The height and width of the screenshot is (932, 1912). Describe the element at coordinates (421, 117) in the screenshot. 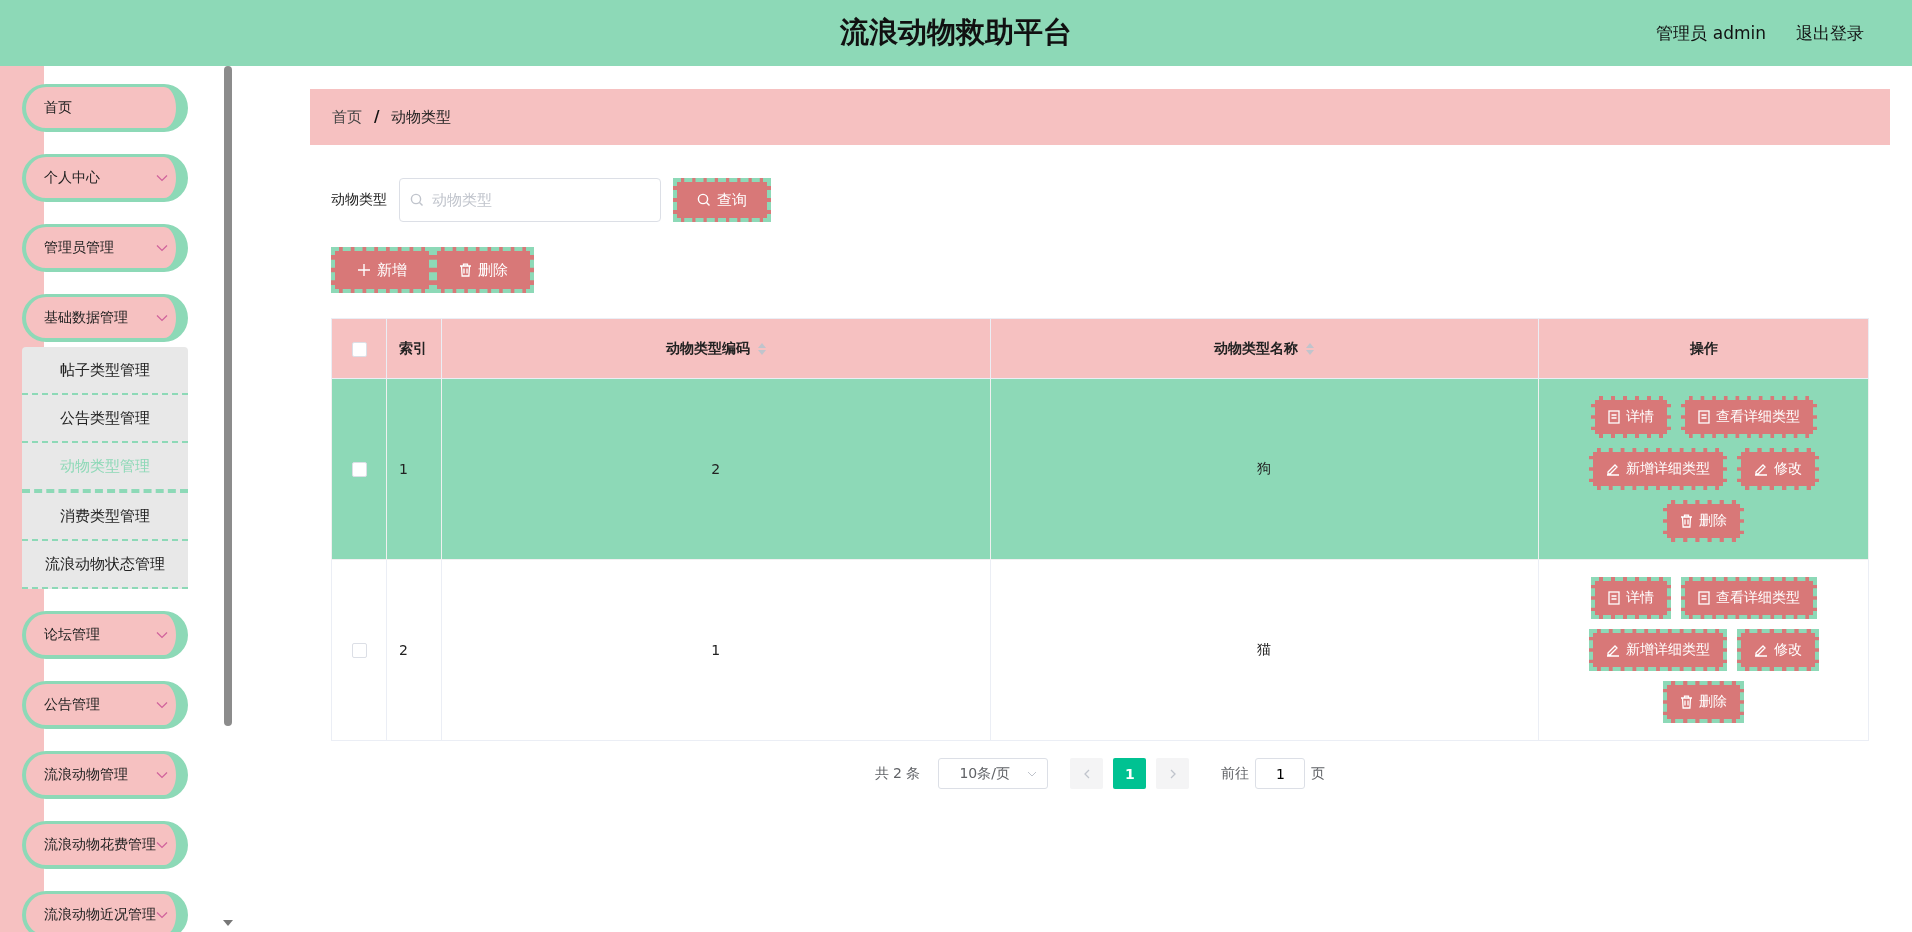

I see `breadcrumb-item: 动物类型` at that location.